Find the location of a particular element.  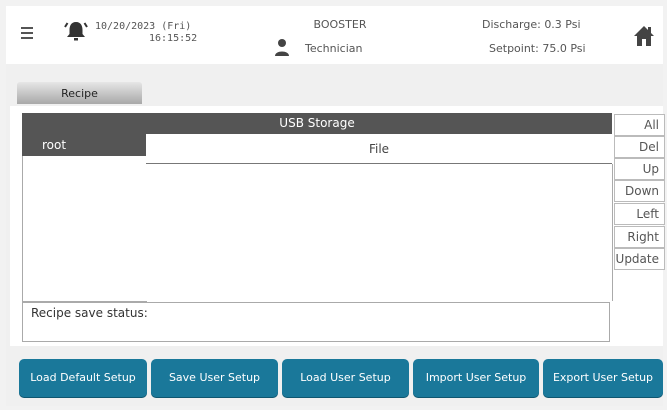

date-text: 10/20/2023 (Fri) is located at coordinates (143, 26).